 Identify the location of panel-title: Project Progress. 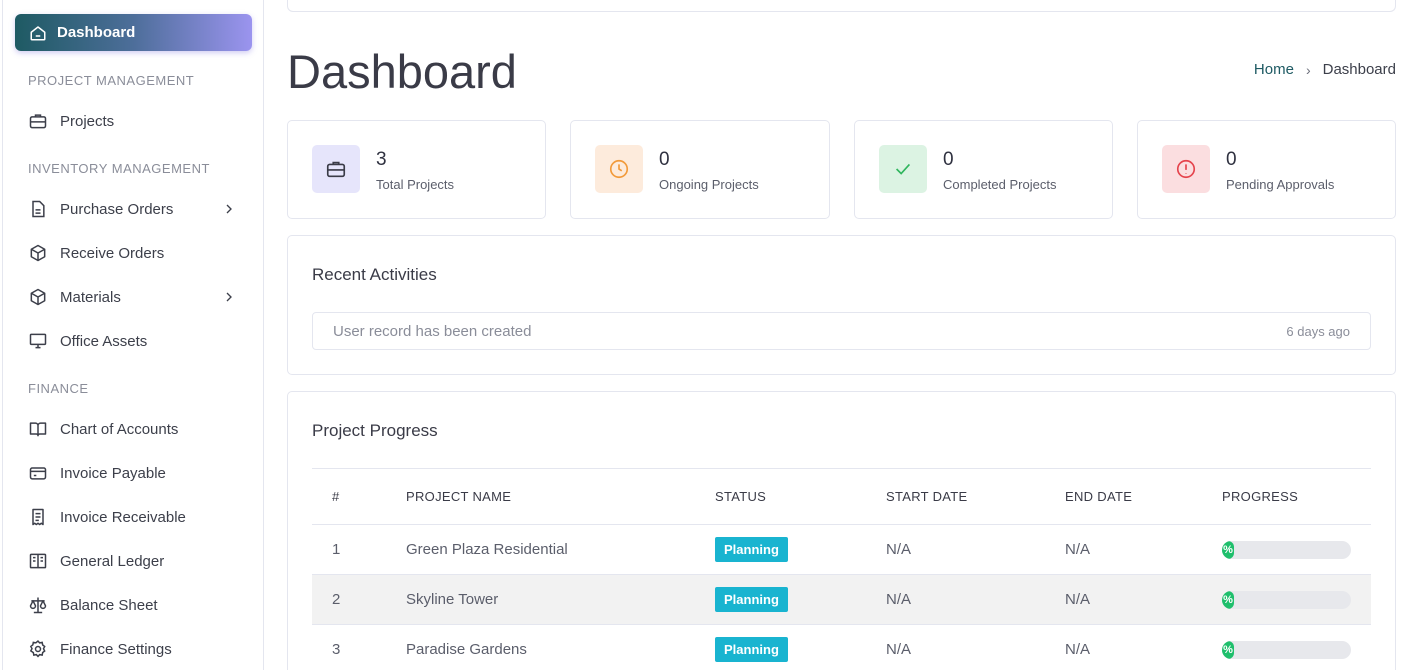
(375, 430).